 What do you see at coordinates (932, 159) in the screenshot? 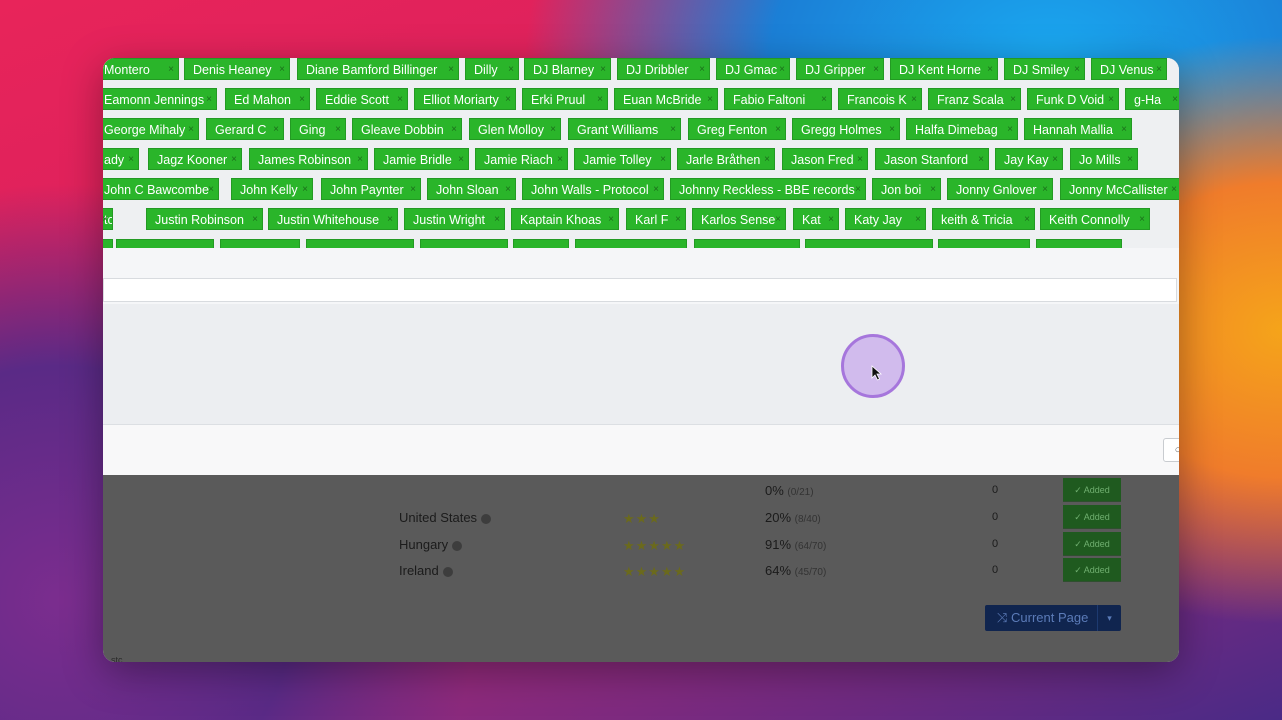
I see `tag-chip: Jason Stanford ×` at bounding box center [932, 159].